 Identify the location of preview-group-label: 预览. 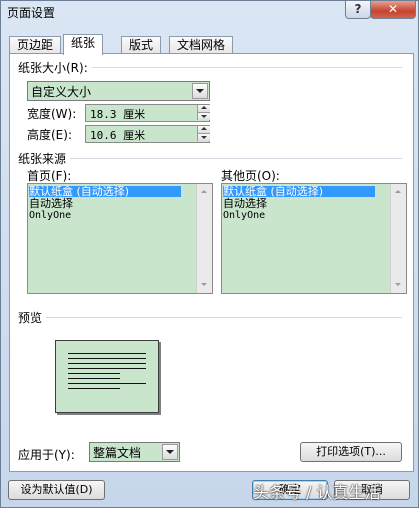
(32, 317).